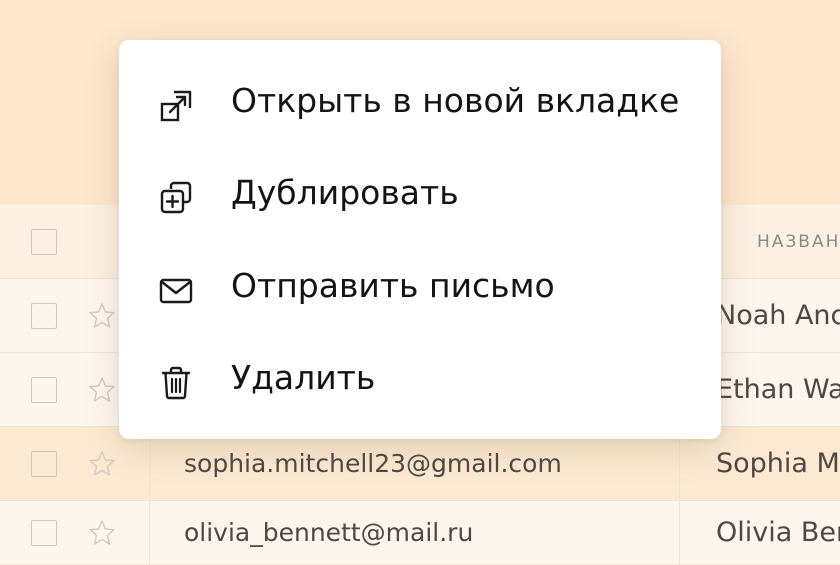 This screenshot has width=840, height=565. What do you see at coordinates (176, 197) in the screenshot?
I see `duplicate-icon` at bounding box center [176, 197].